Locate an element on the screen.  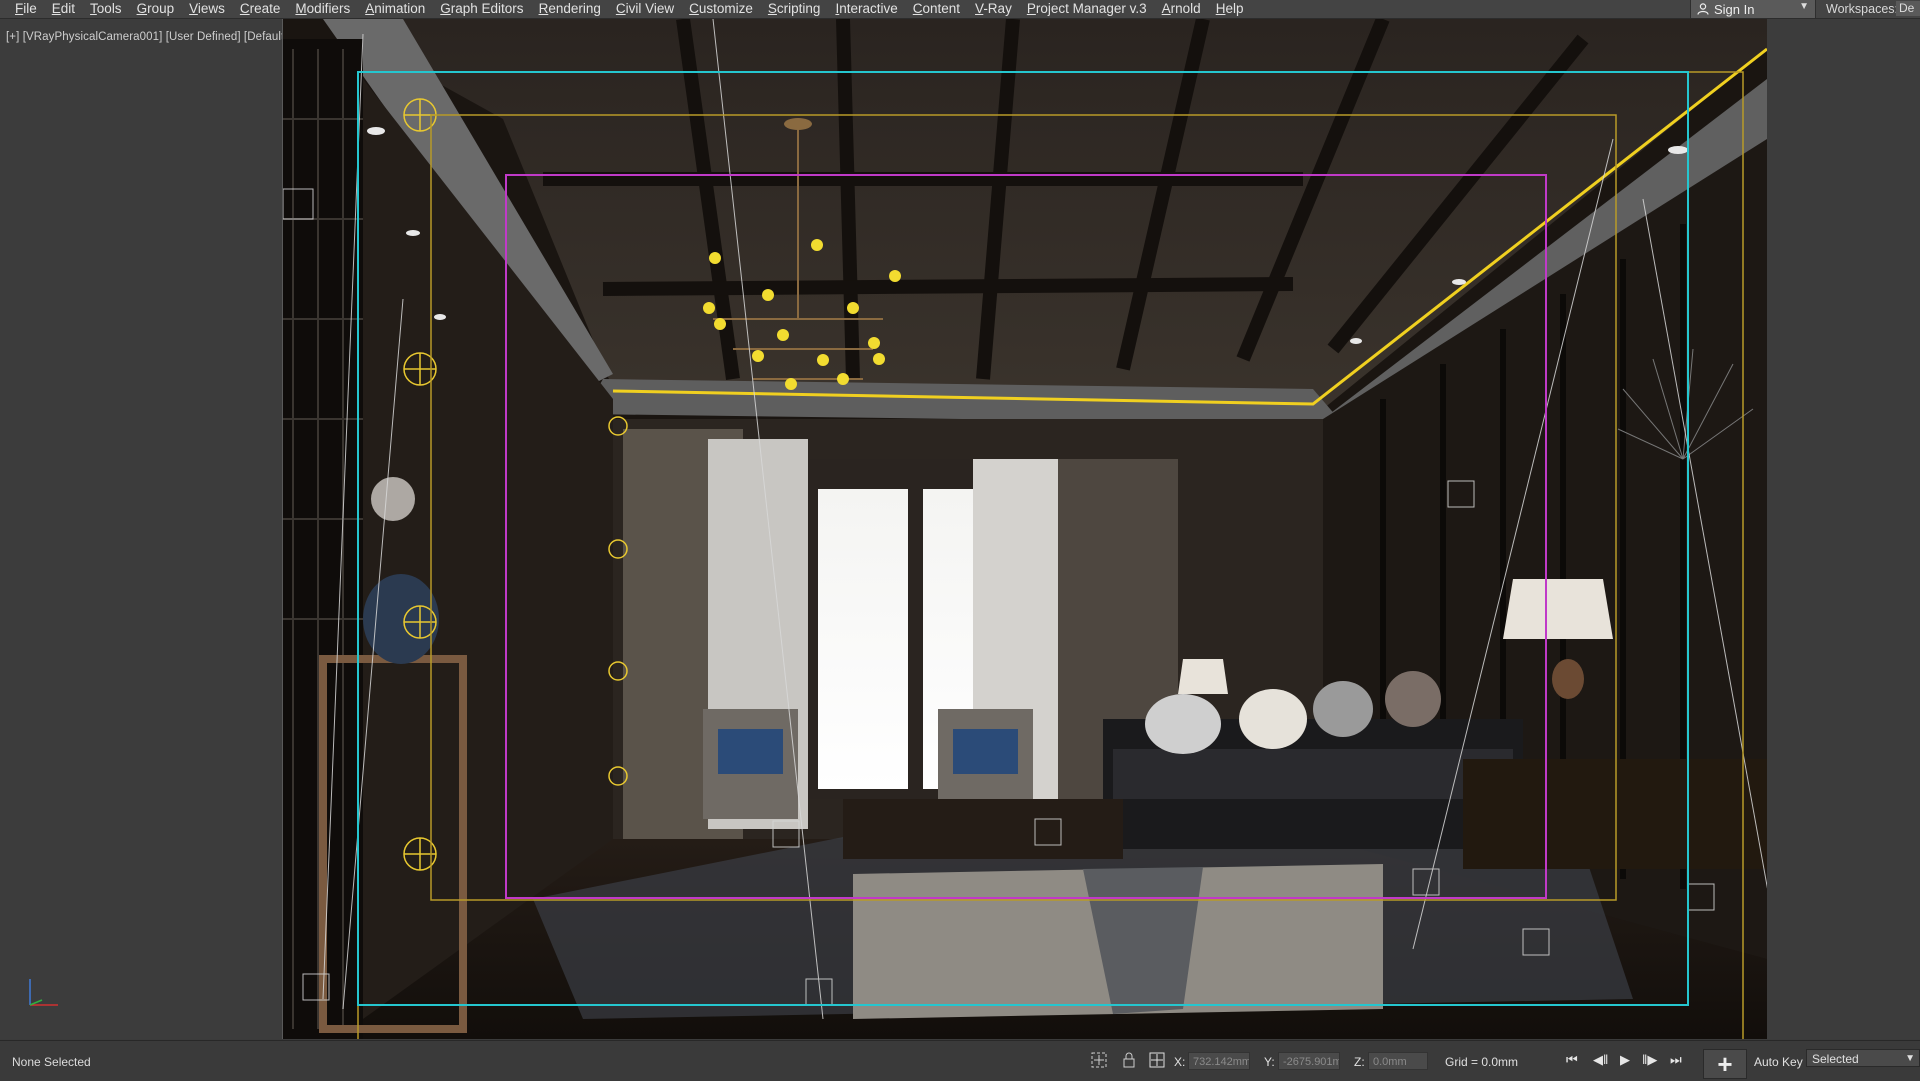
key-filter-value: Selected is located at coordinates (1835, 1059).